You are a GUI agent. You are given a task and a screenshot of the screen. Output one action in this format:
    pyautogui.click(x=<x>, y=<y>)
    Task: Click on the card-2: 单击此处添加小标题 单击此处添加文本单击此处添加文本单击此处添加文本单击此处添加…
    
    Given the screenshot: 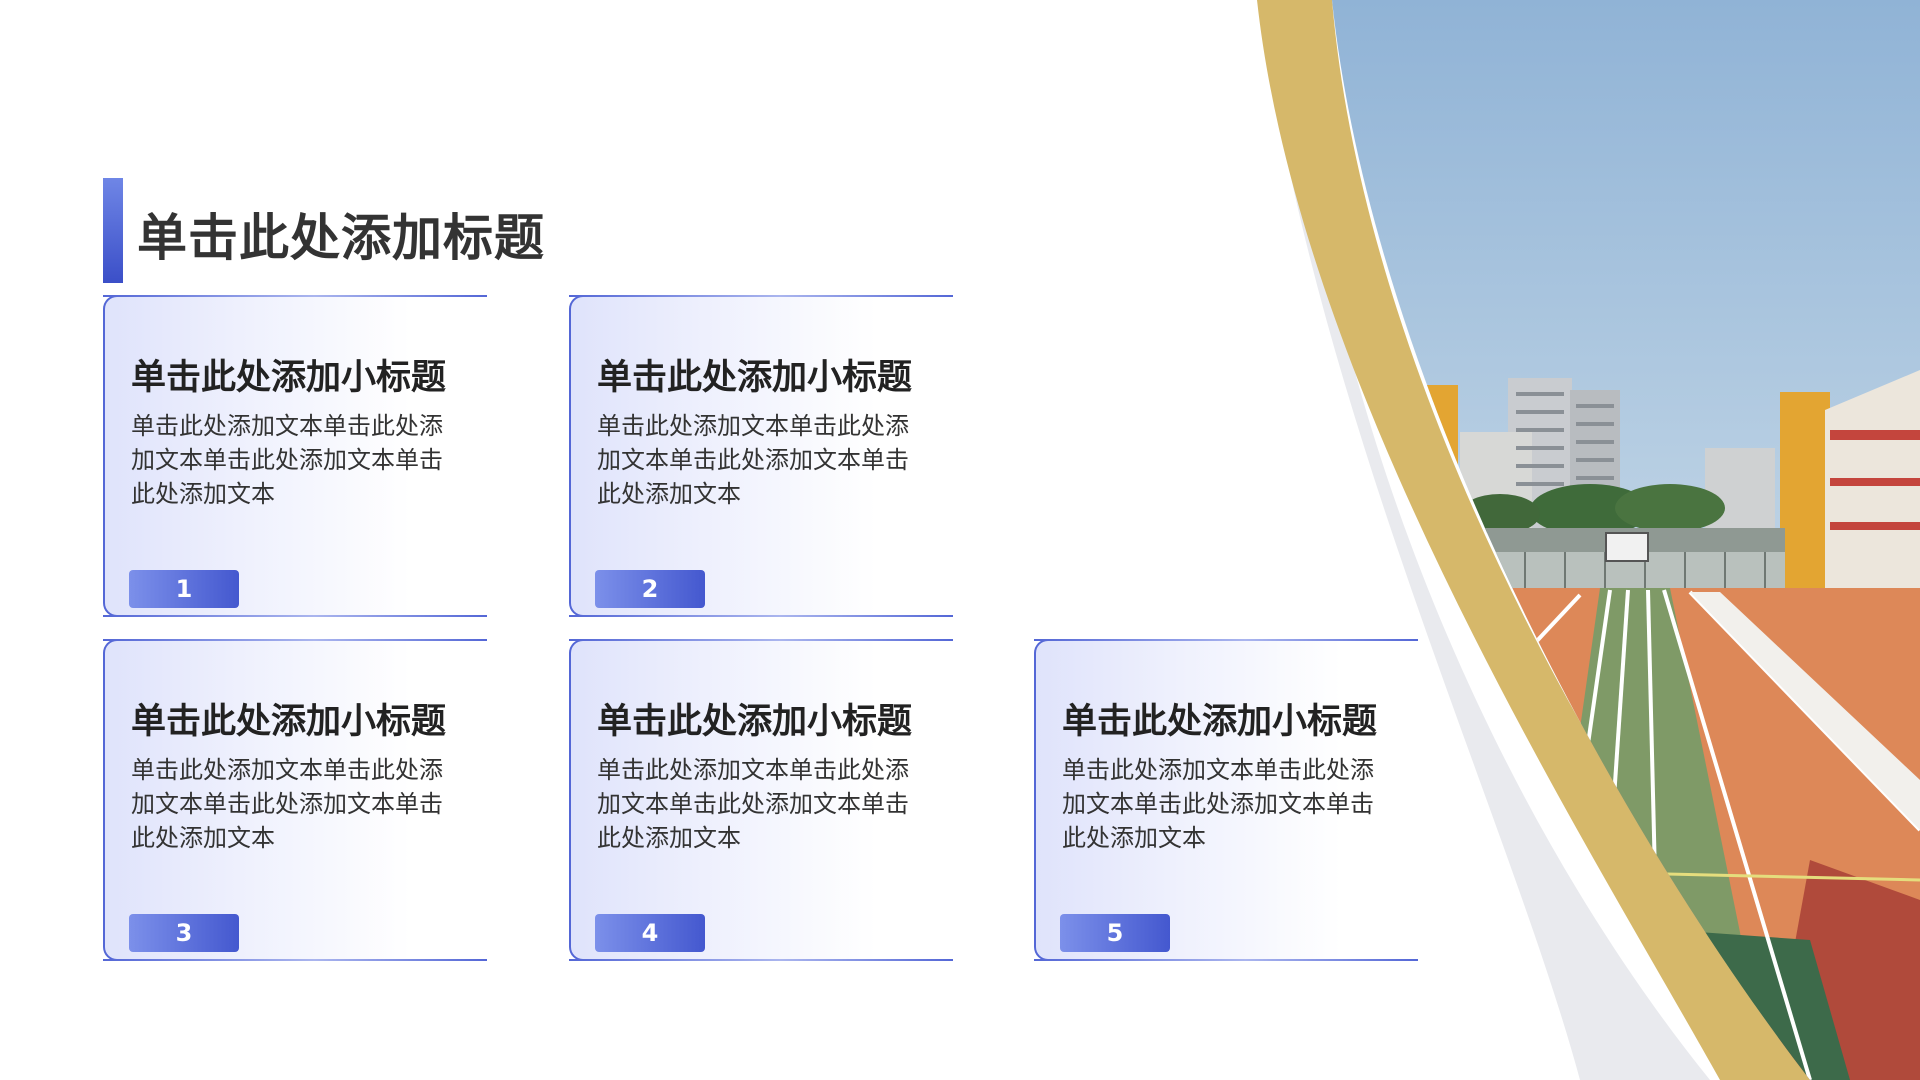 What is the action you would take?
    pyautogui.click(x=761, y=456)
    